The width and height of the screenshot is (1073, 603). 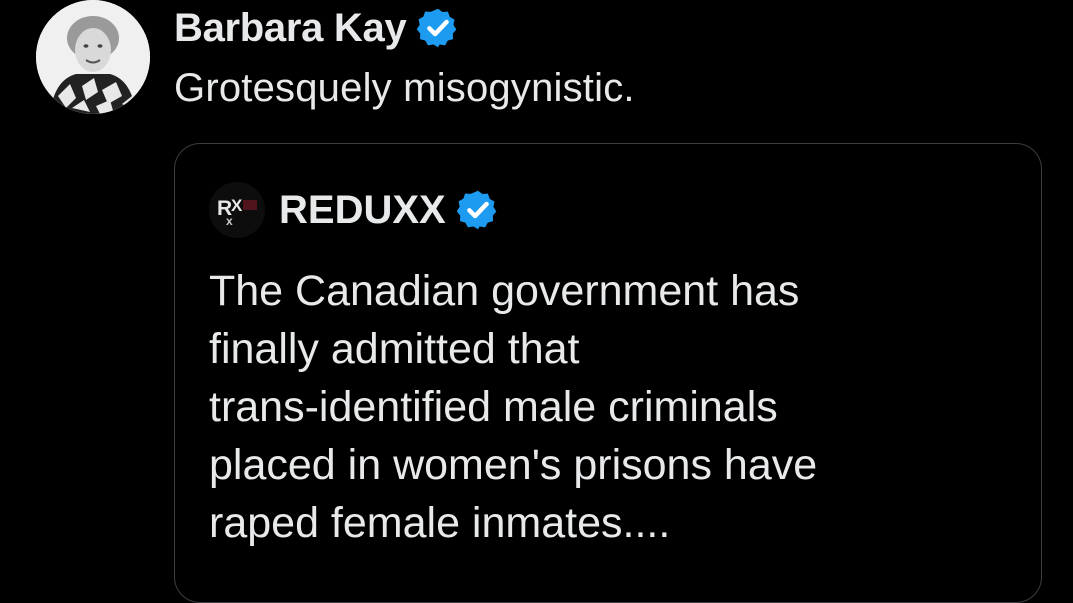 What do you see at coordinates (237, 205) in the screenshot?
I see `svg-text: X` at bounding box center [237, 205].